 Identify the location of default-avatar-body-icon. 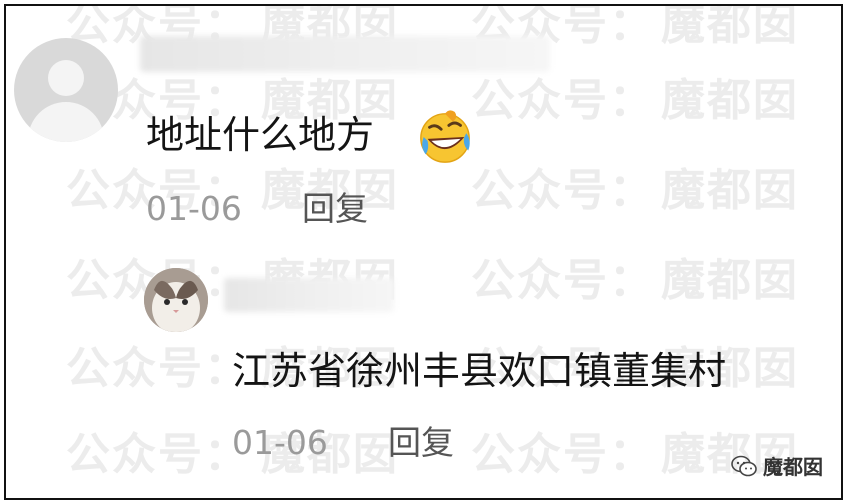
(66, 122).